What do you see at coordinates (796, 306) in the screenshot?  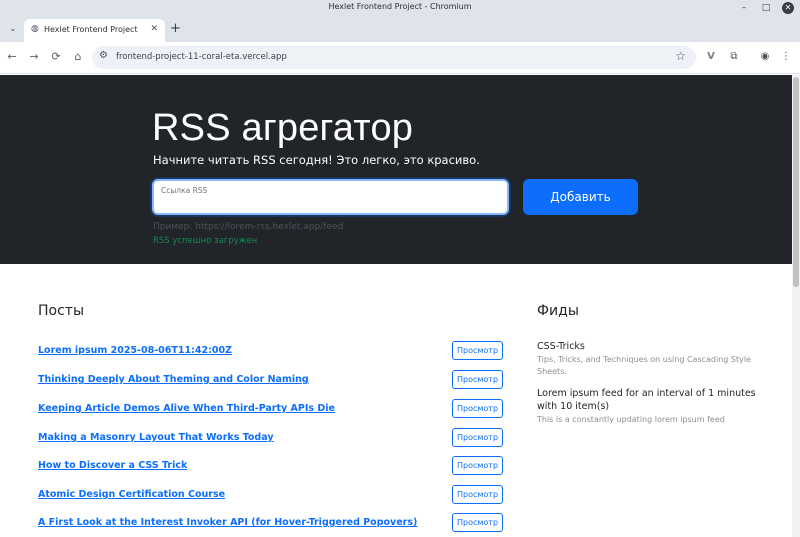 I see `page-scrollbar` at bounding box center [796, 306].